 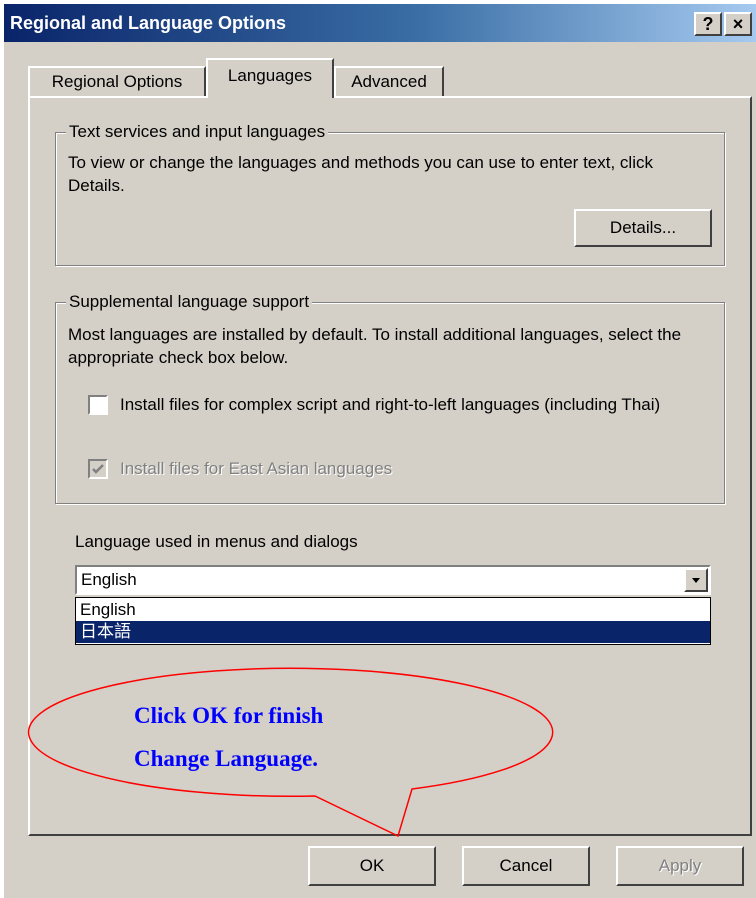 What do you see at coordinates (226, 758) in the screenshot?
I see `callout-line-2: Change Language.` at bounding box center [226, 758].